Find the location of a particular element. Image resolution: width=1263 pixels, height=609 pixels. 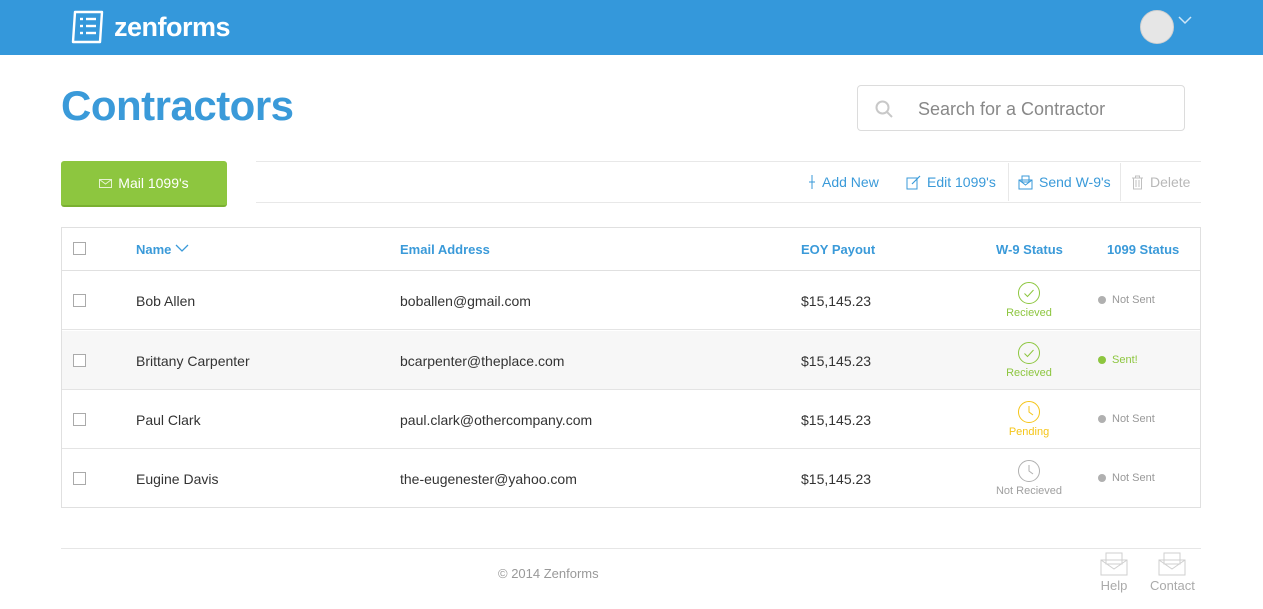

delete-button: Delete is located at coordinates (1160, 182).